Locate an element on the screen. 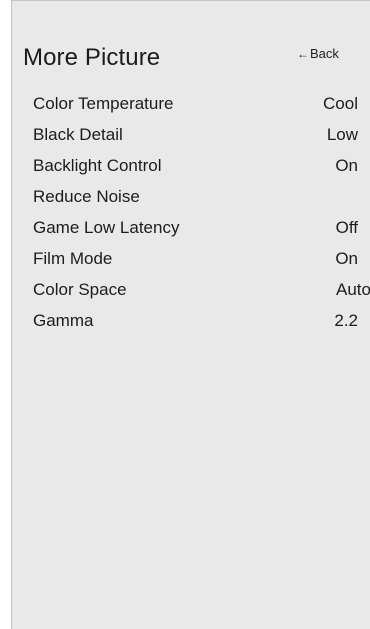 The image size is (370, 629). menu-item-label: Color Temperature is located at coordinates (103, 103).